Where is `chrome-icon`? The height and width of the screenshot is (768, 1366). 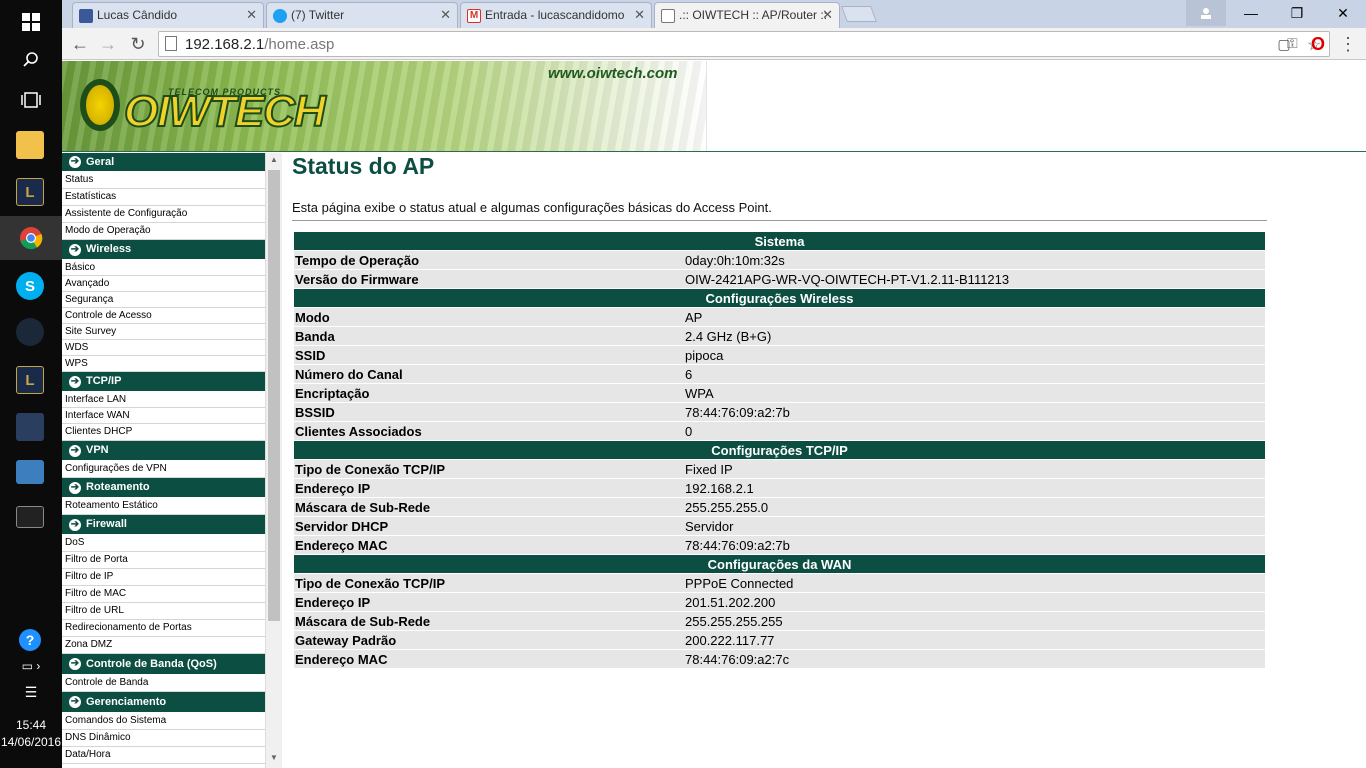 chrome-icon is located at coordinates (31, 238).